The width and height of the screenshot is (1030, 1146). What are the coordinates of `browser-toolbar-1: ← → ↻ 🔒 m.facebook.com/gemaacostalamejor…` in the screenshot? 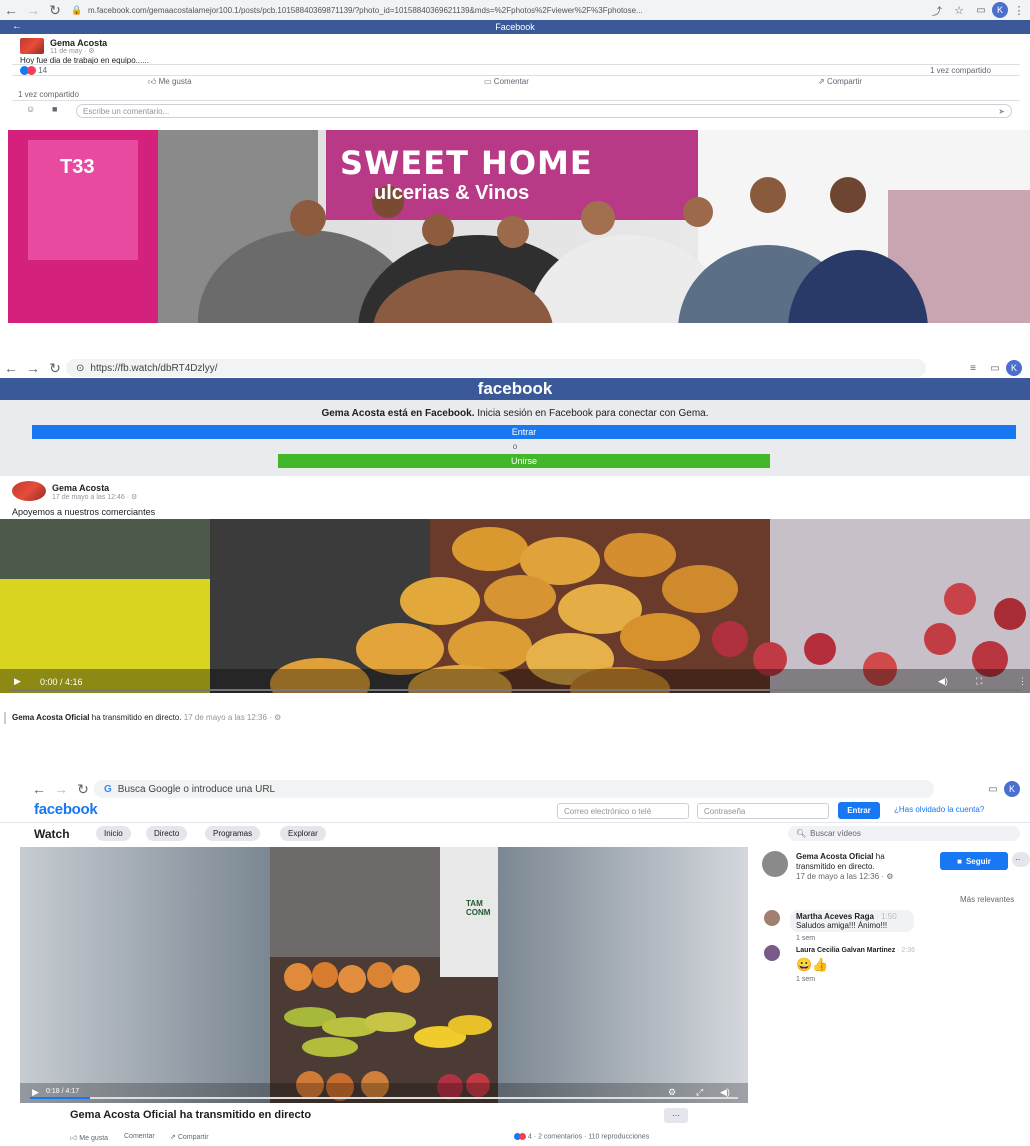 It's located at (515, 10).